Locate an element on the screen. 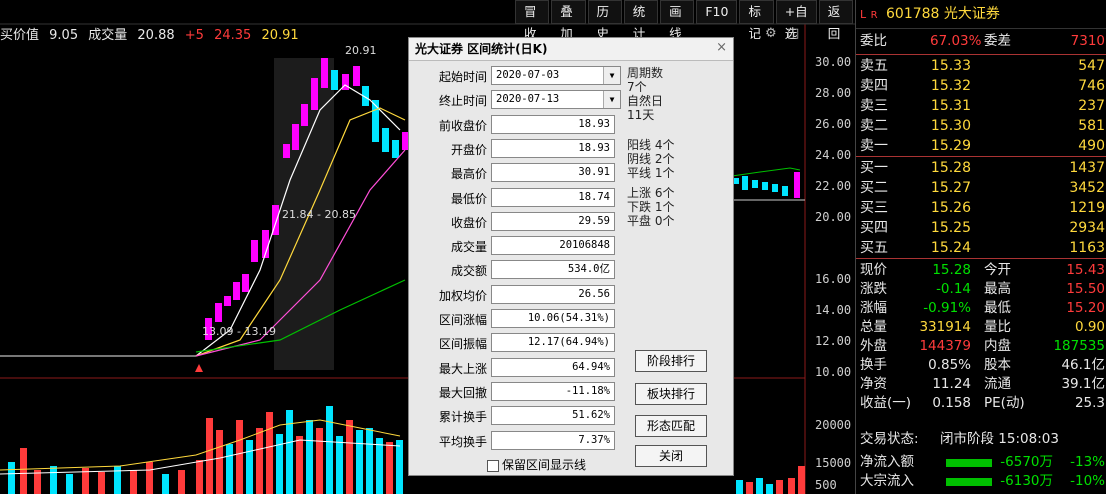 This screenshot has width=1106, height=494. l2-badge: L is located at coordinates (863, 14).